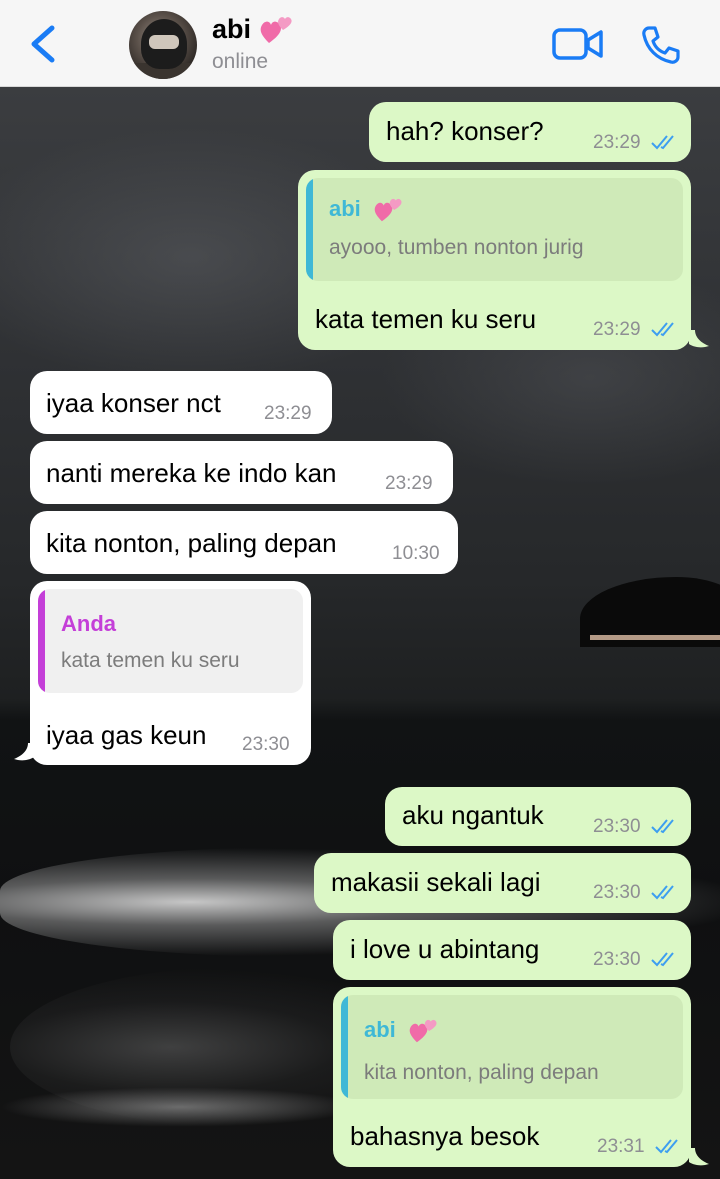  I want to click on message-text: bahasnya besok, so click(445, 1136).